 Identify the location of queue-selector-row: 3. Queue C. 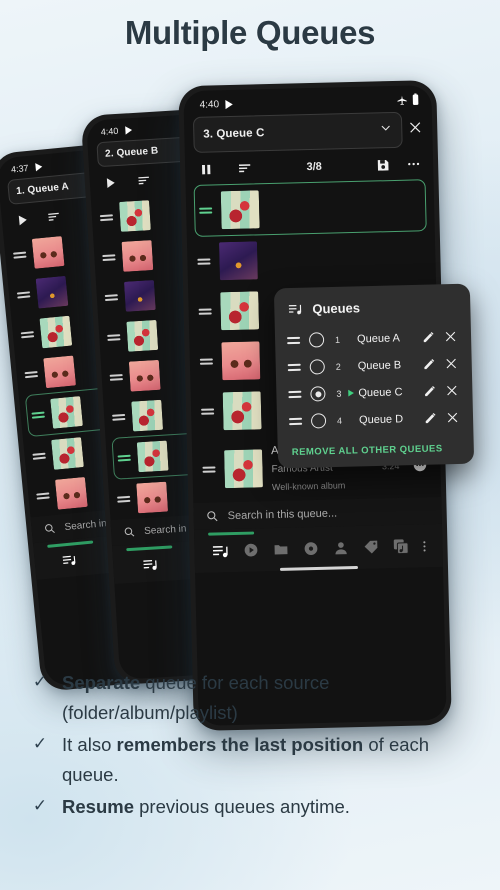
(308, 132).